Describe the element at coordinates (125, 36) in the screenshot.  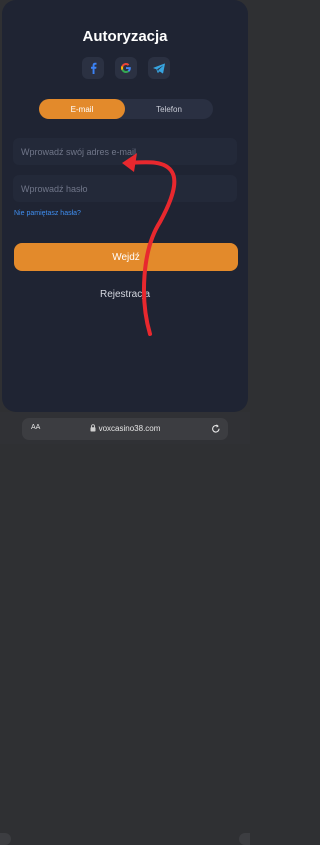
I see `page-title: Autoryzacja` at that location.